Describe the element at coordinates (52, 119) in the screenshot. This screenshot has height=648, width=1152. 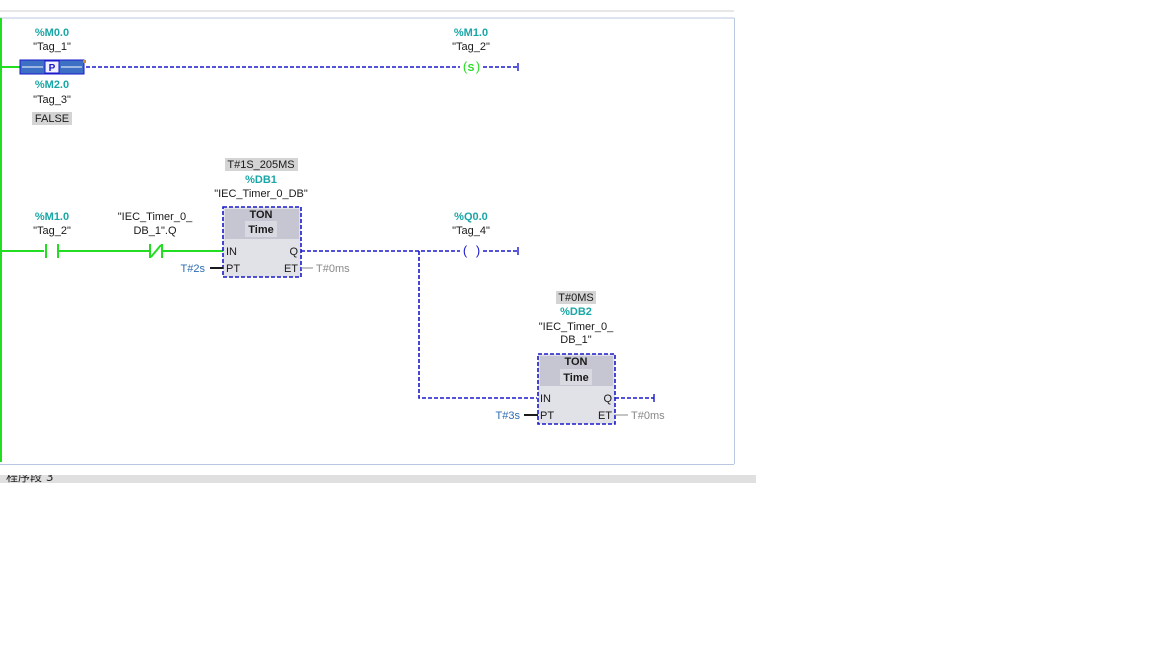
I see `edge-state-value: FALSE` at that location.